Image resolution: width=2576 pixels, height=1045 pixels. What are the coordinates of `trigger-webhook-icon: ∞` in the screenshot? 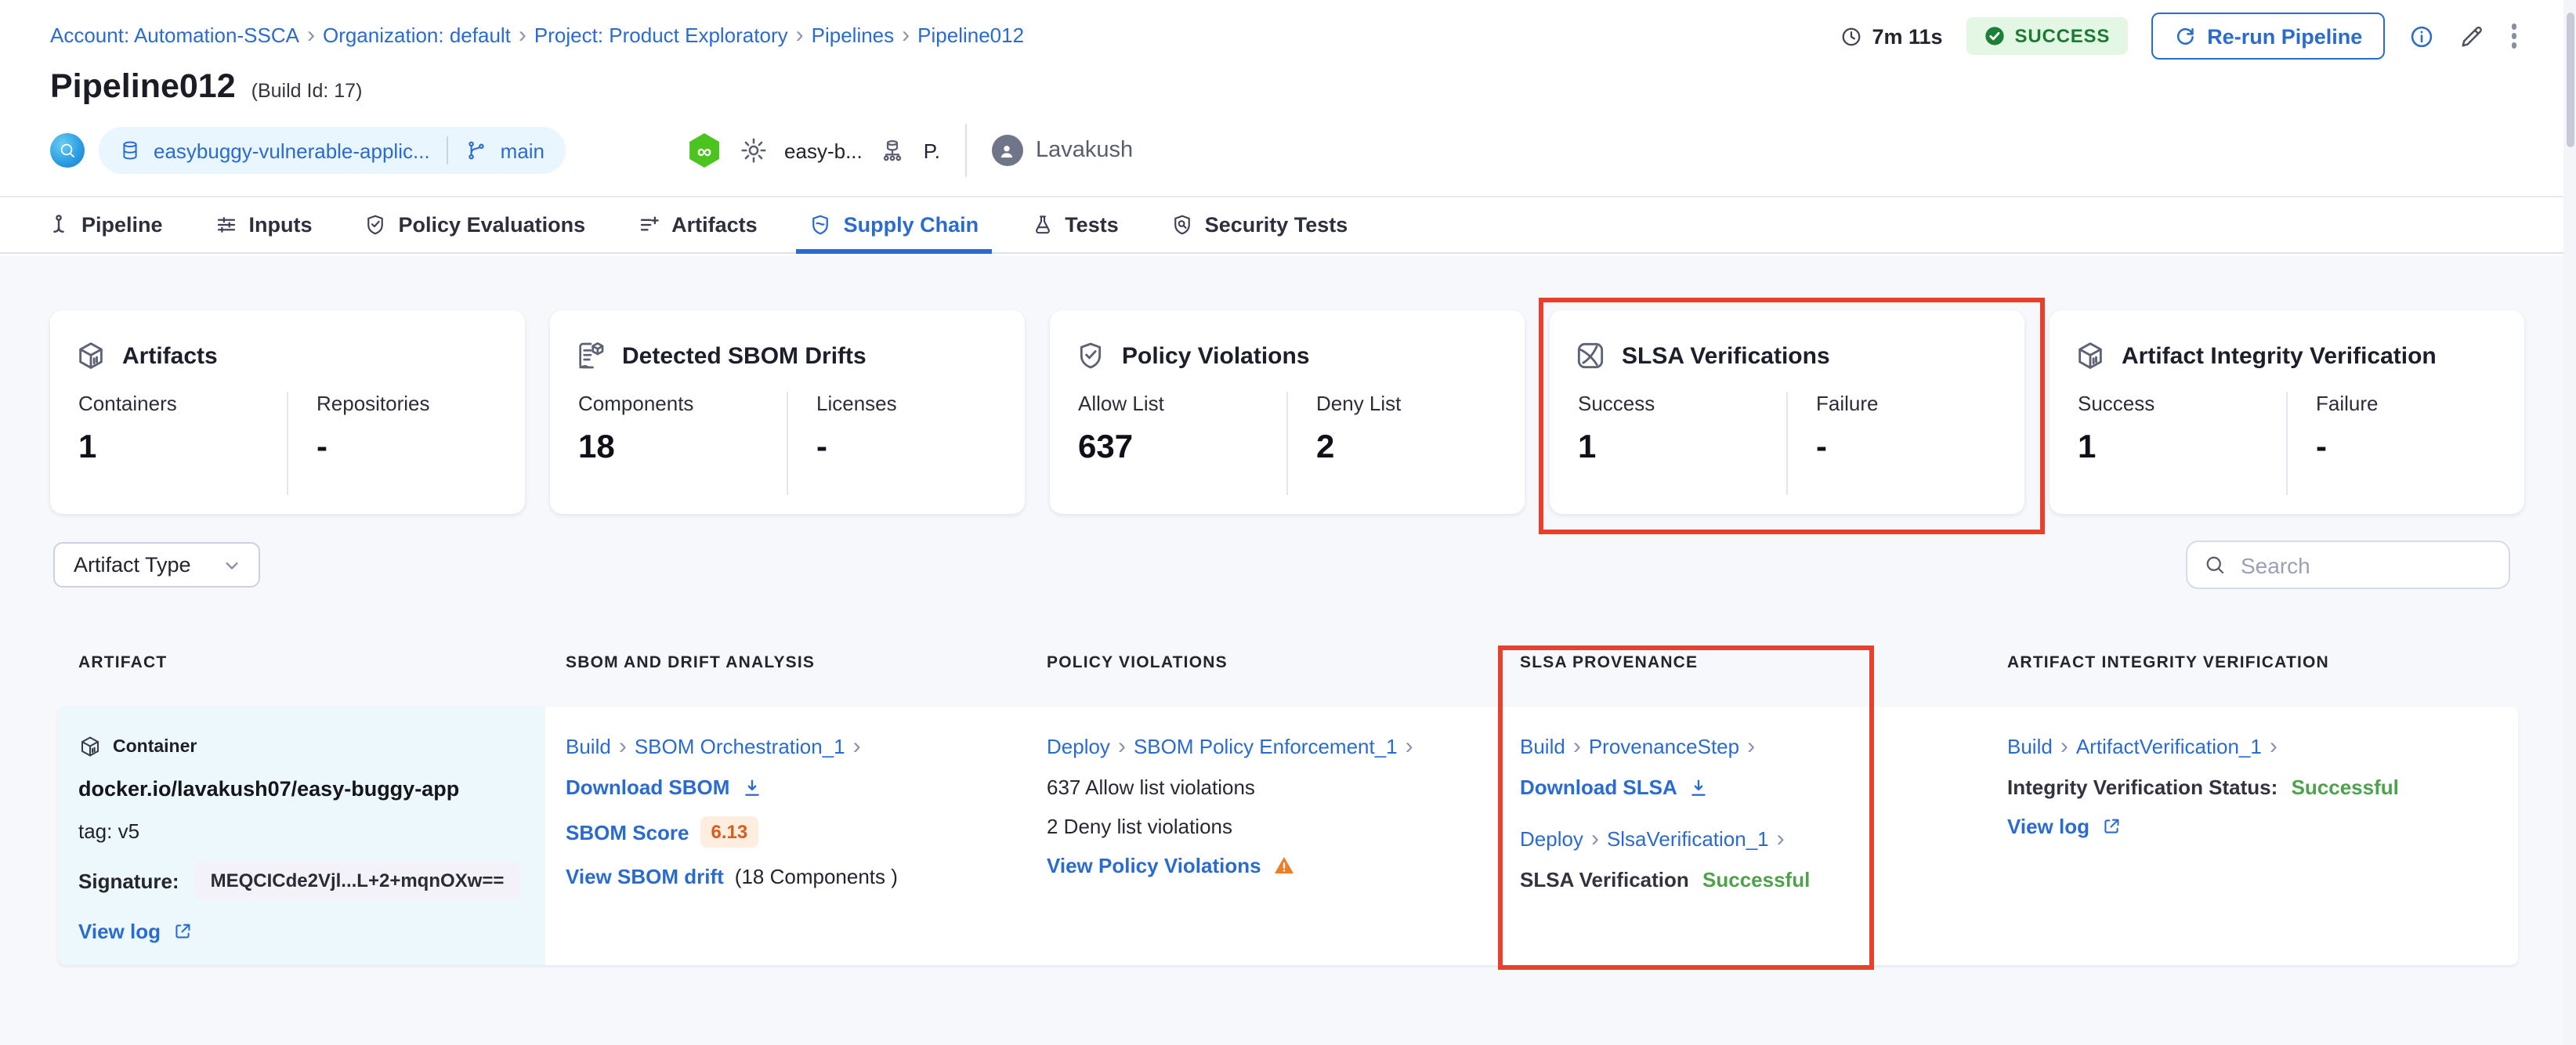 It's located at (704, 150).